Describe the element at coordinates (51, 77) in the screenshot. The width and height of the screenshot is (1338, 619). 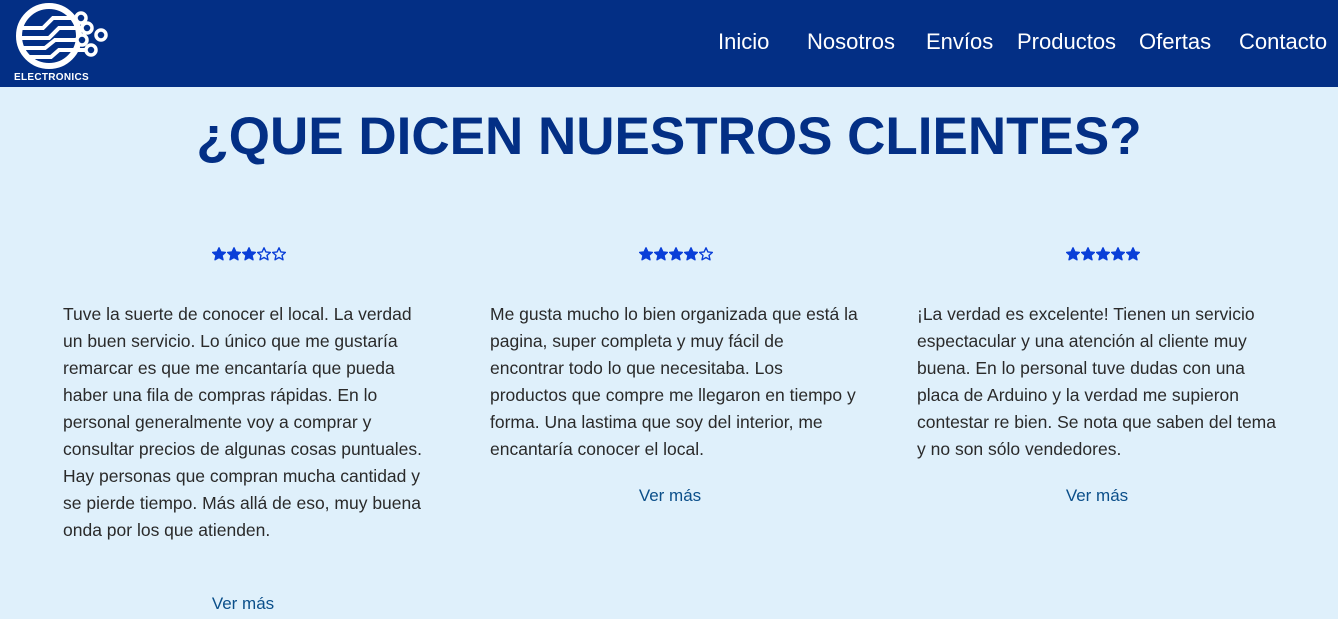
I see `brand-name: ELECTRONICS` at that location.